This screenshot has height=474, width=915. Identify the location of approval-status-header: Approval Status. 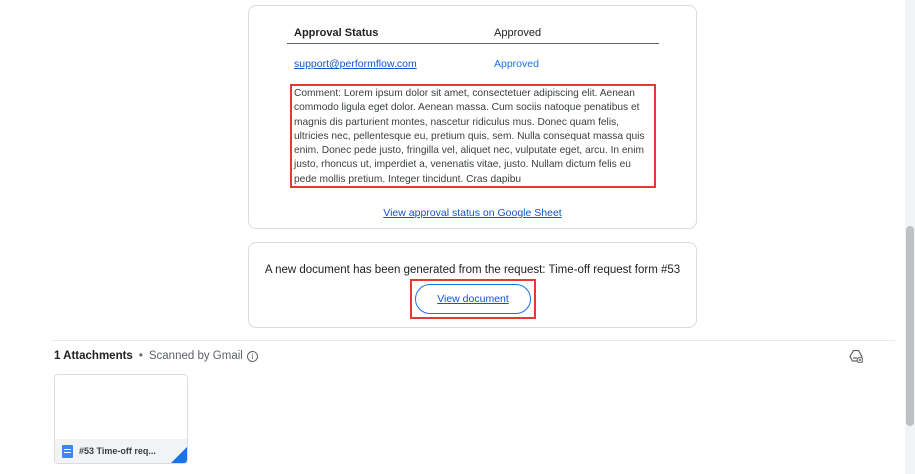
(336, 33).